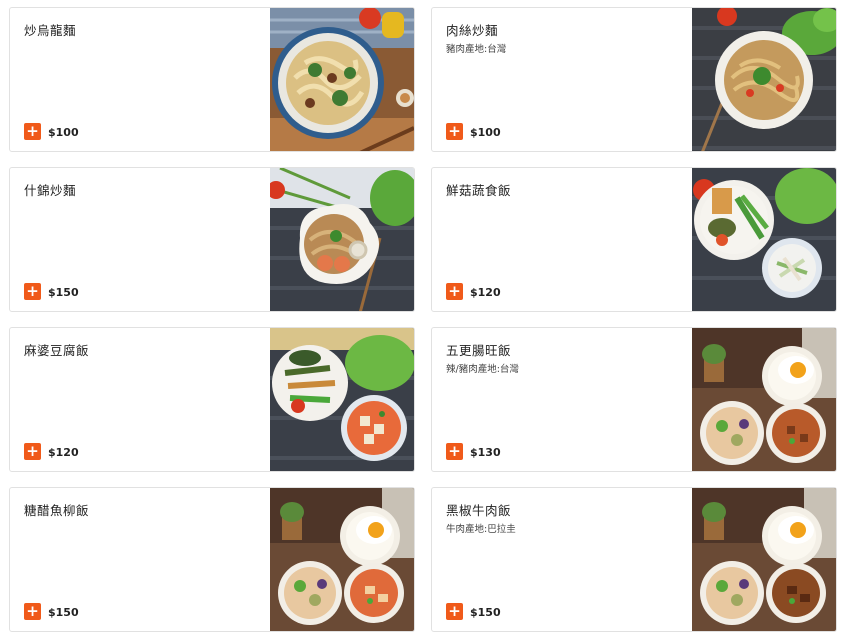 This screenshot has width=850, height=640. What do you see at coordinates (212, 239) in the screenshot?
I see `menu-item-card: 什錦炒麵 + $150` at bounding box center [212, 239].